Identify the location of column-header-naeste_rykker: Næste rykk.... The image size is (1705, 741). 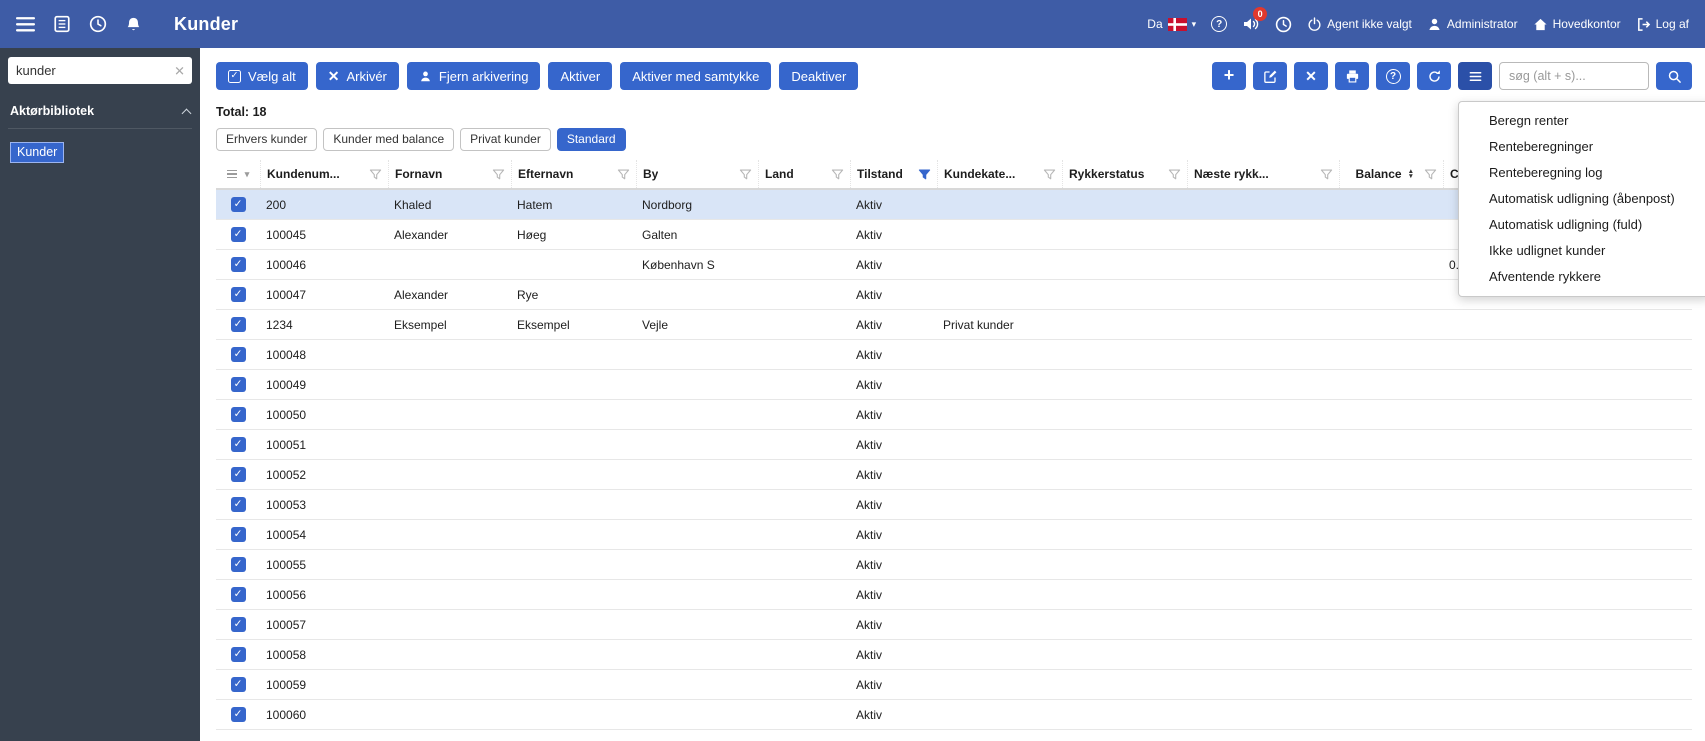
(1263, 174).